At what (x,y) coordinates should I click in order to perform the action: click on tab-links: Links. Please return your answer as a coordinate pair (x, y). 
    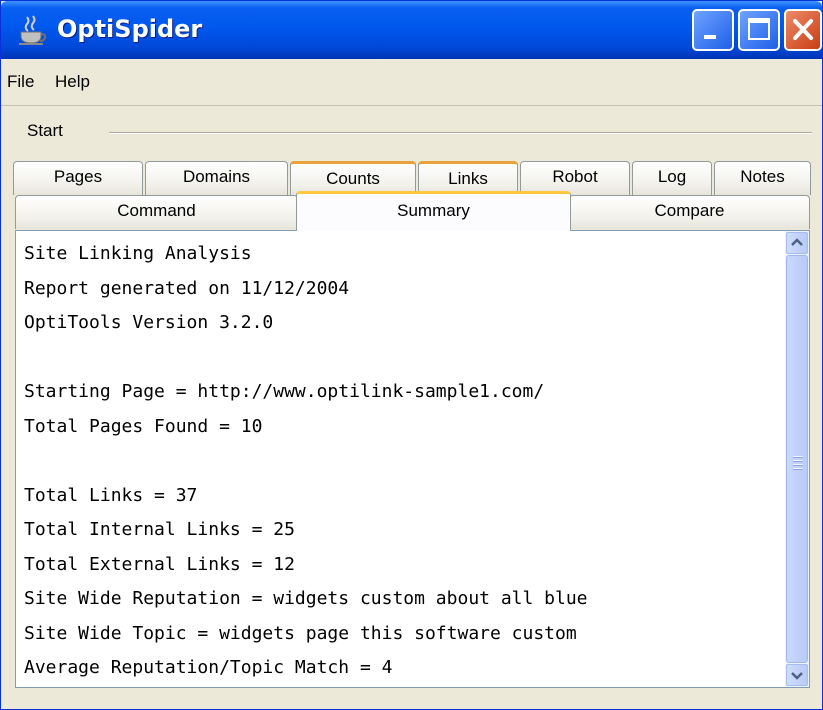
    Looking at the image, I should click on (468, 178).